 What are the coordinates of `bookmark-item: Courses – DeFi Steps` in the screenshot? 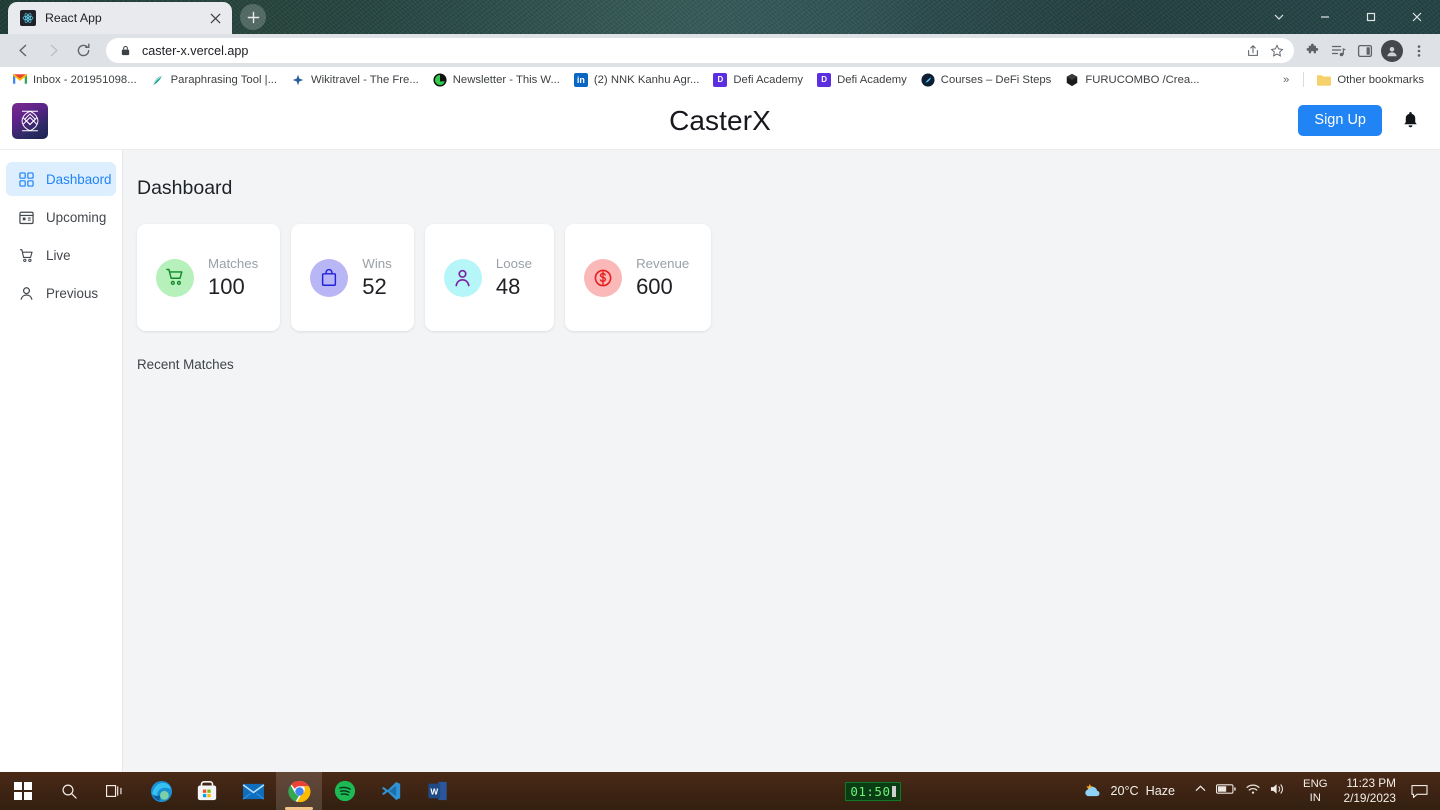 It's located at (986, 80).